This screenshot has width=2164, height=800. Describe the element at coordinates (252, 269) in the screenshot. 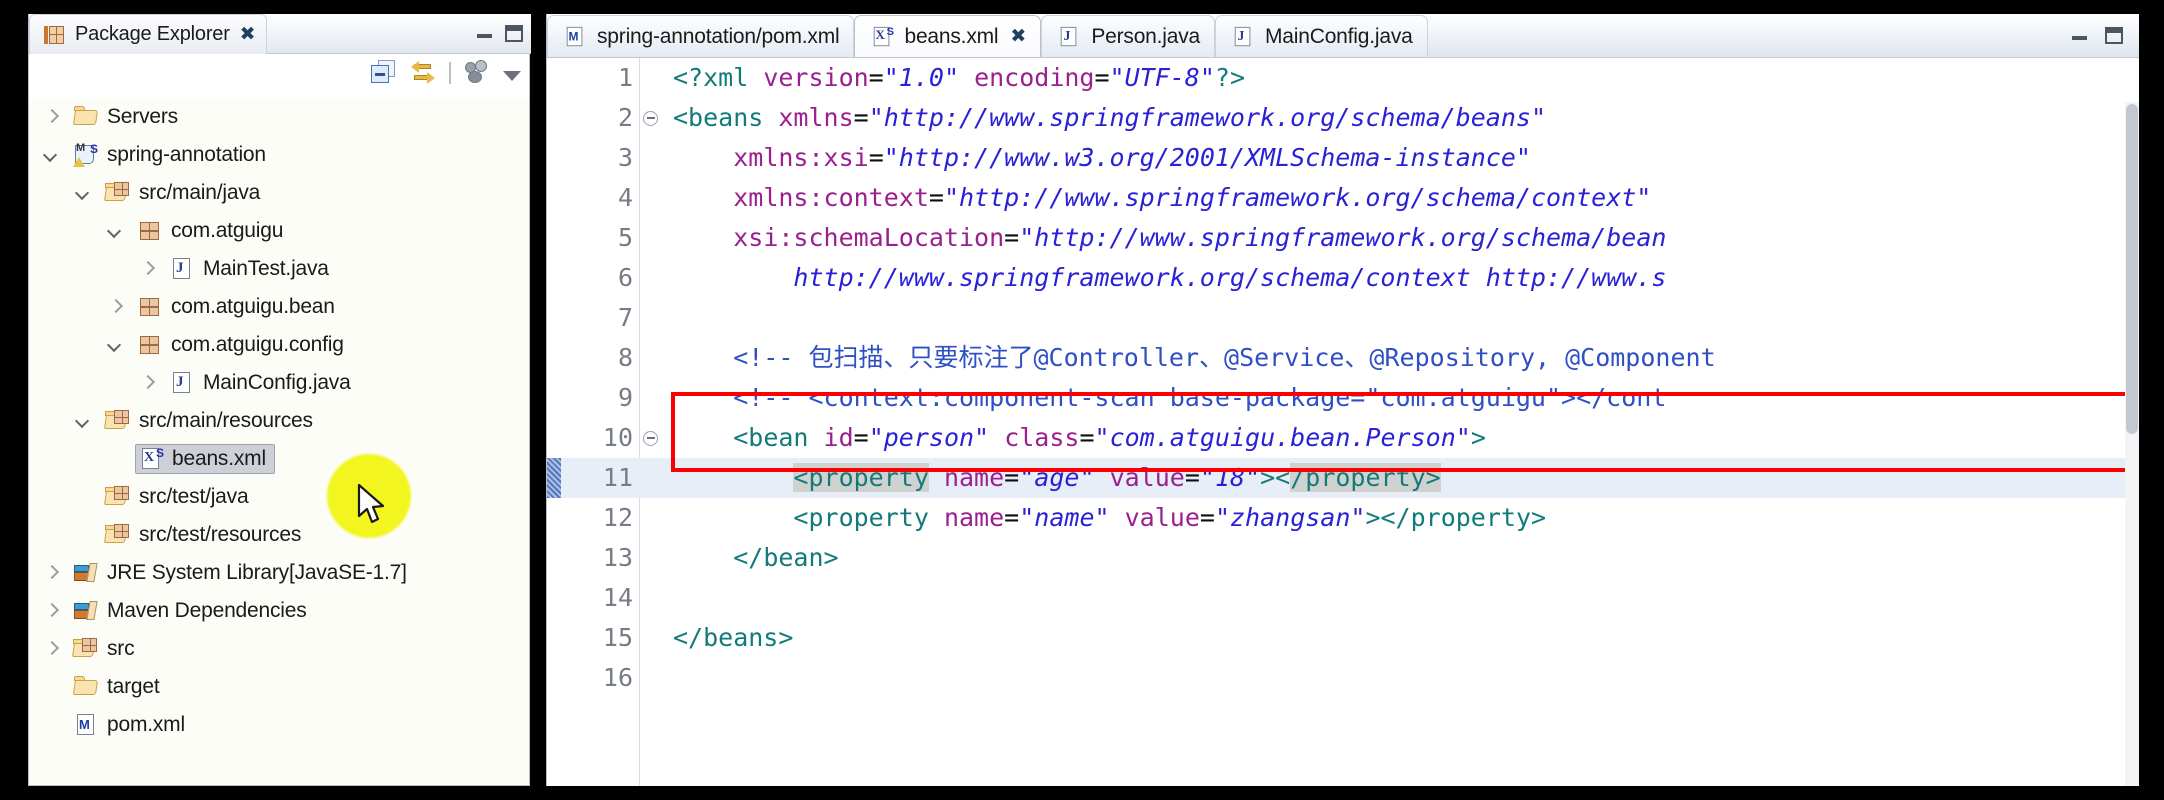

I see `tree-item-content: J MainTest.java` at that location.